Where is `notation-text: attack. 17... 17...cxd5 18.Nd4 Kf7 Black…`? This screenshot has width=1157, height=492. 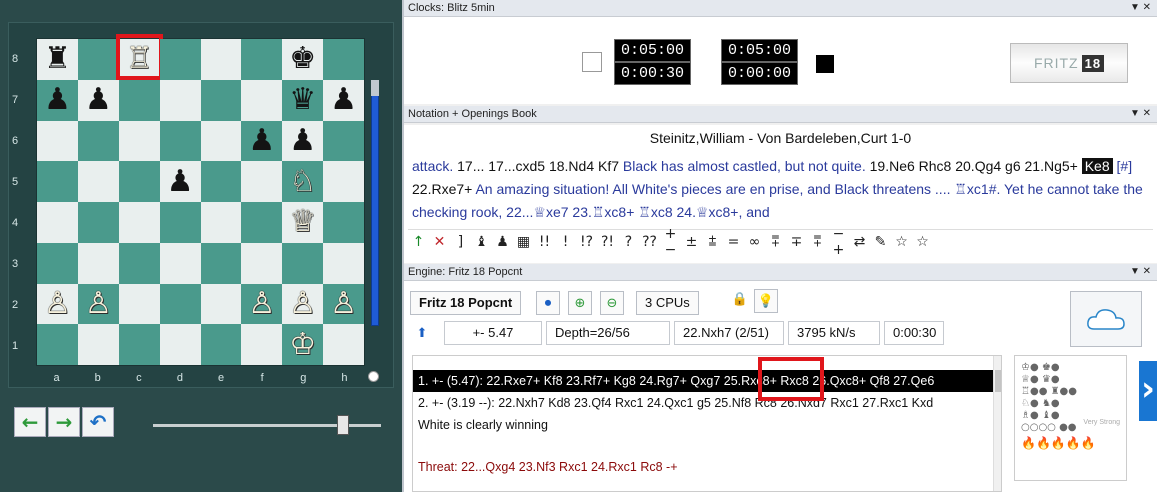 notation-text: attack. 17... 17...cxd5 18.Nd4 Kf7 Black… is located at coordinates (782, 189).